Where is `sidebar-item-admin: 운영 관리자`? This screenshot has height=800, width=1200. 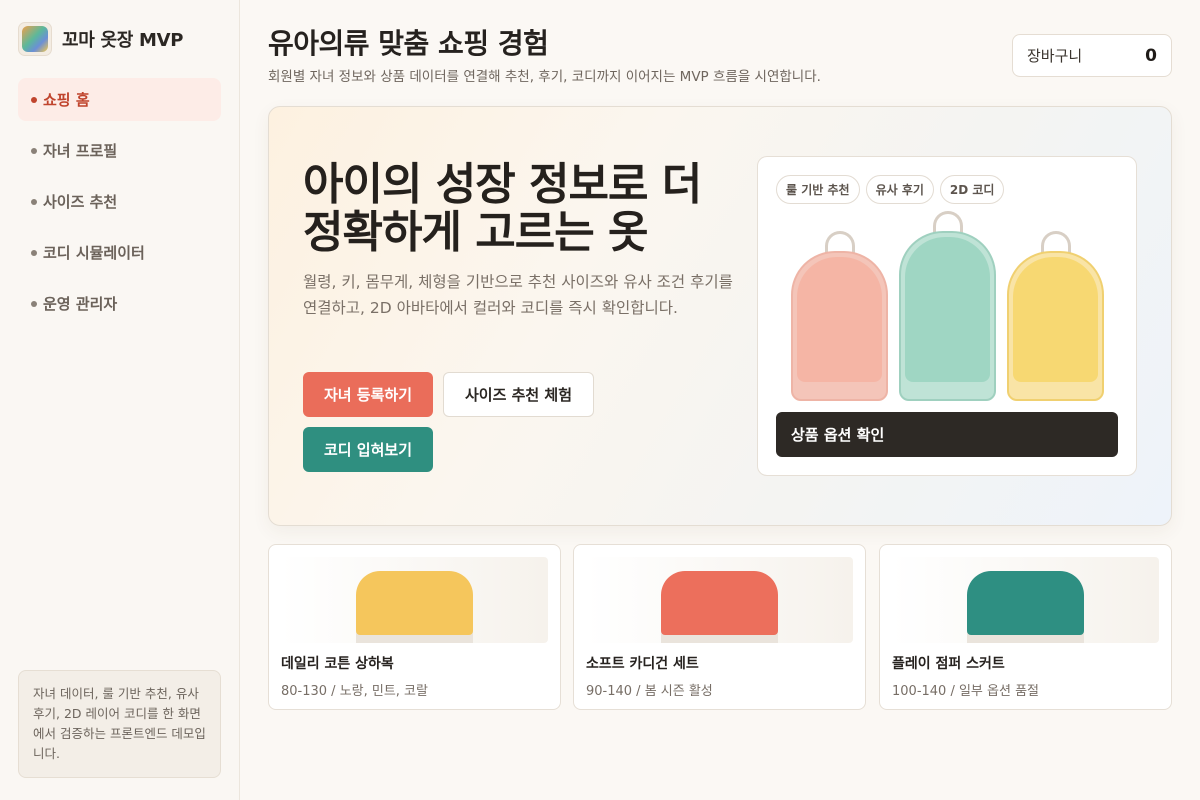
sidebar-item-admin: 운영 관리자 is located at coordinates (119, 303).